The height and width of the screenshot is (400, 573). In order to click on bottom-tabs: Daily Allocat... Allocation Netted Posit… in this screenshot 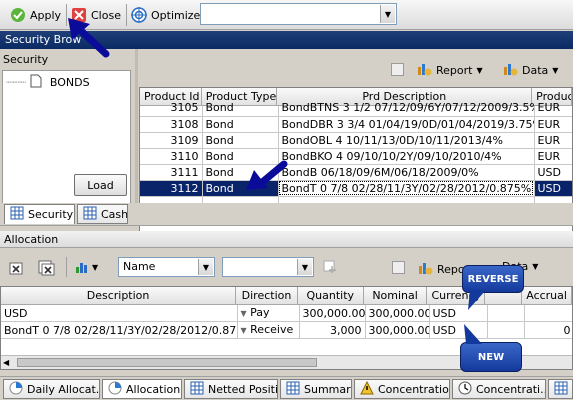, I will do `click(286, 388)`.